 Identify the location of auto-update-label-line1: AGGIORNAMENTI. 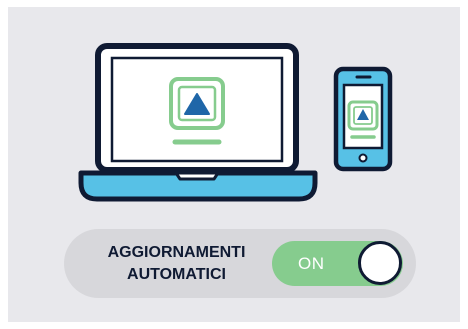
(176, 252).